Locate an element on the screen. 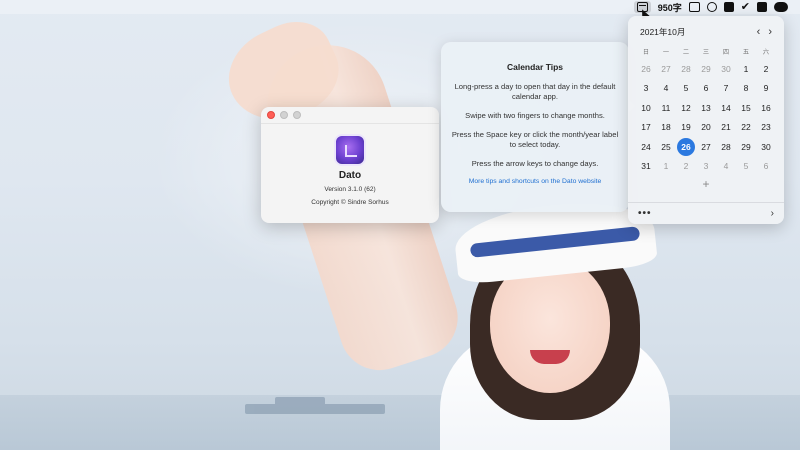 The image size is (800, 450). grid-menubar-item is located at coordinates (728, 7).